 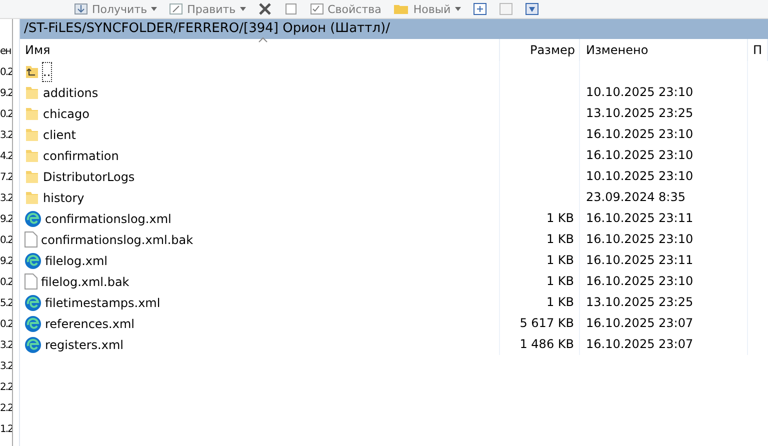 I want to click on table-cell-text: 5.2, so click(x=6, y=304).